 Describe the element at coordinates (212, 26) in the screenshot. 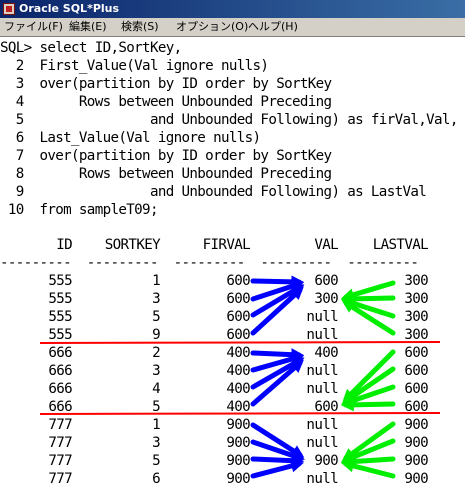

I see `menu-options: オプション(O)` at that location.